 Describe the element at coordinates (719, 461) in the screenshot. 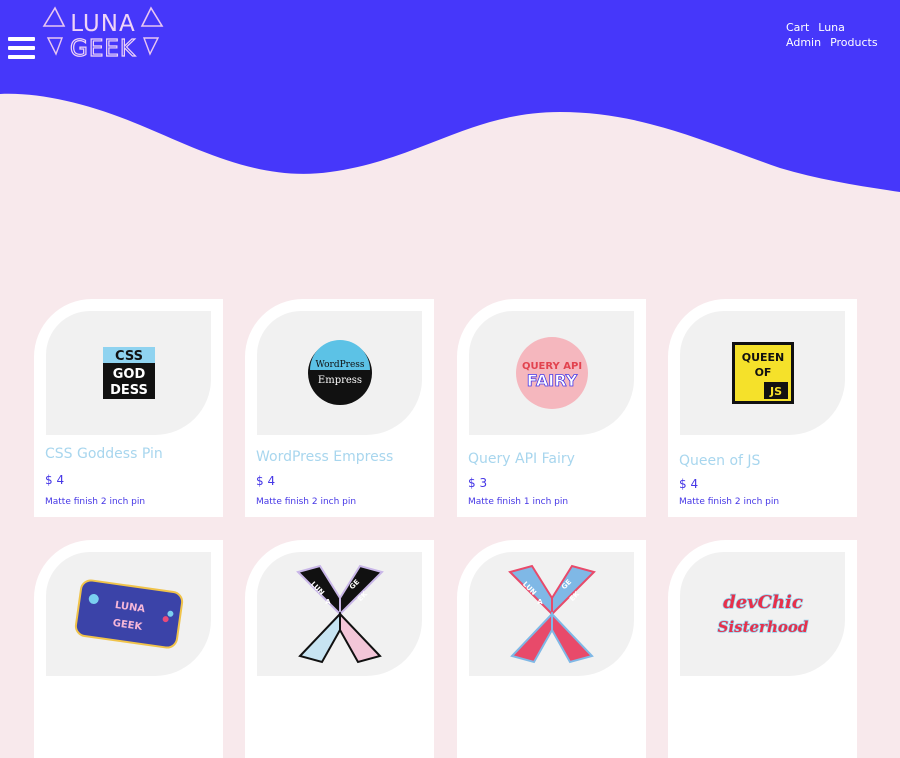

I see `product-name: Queen of JS` at that location.